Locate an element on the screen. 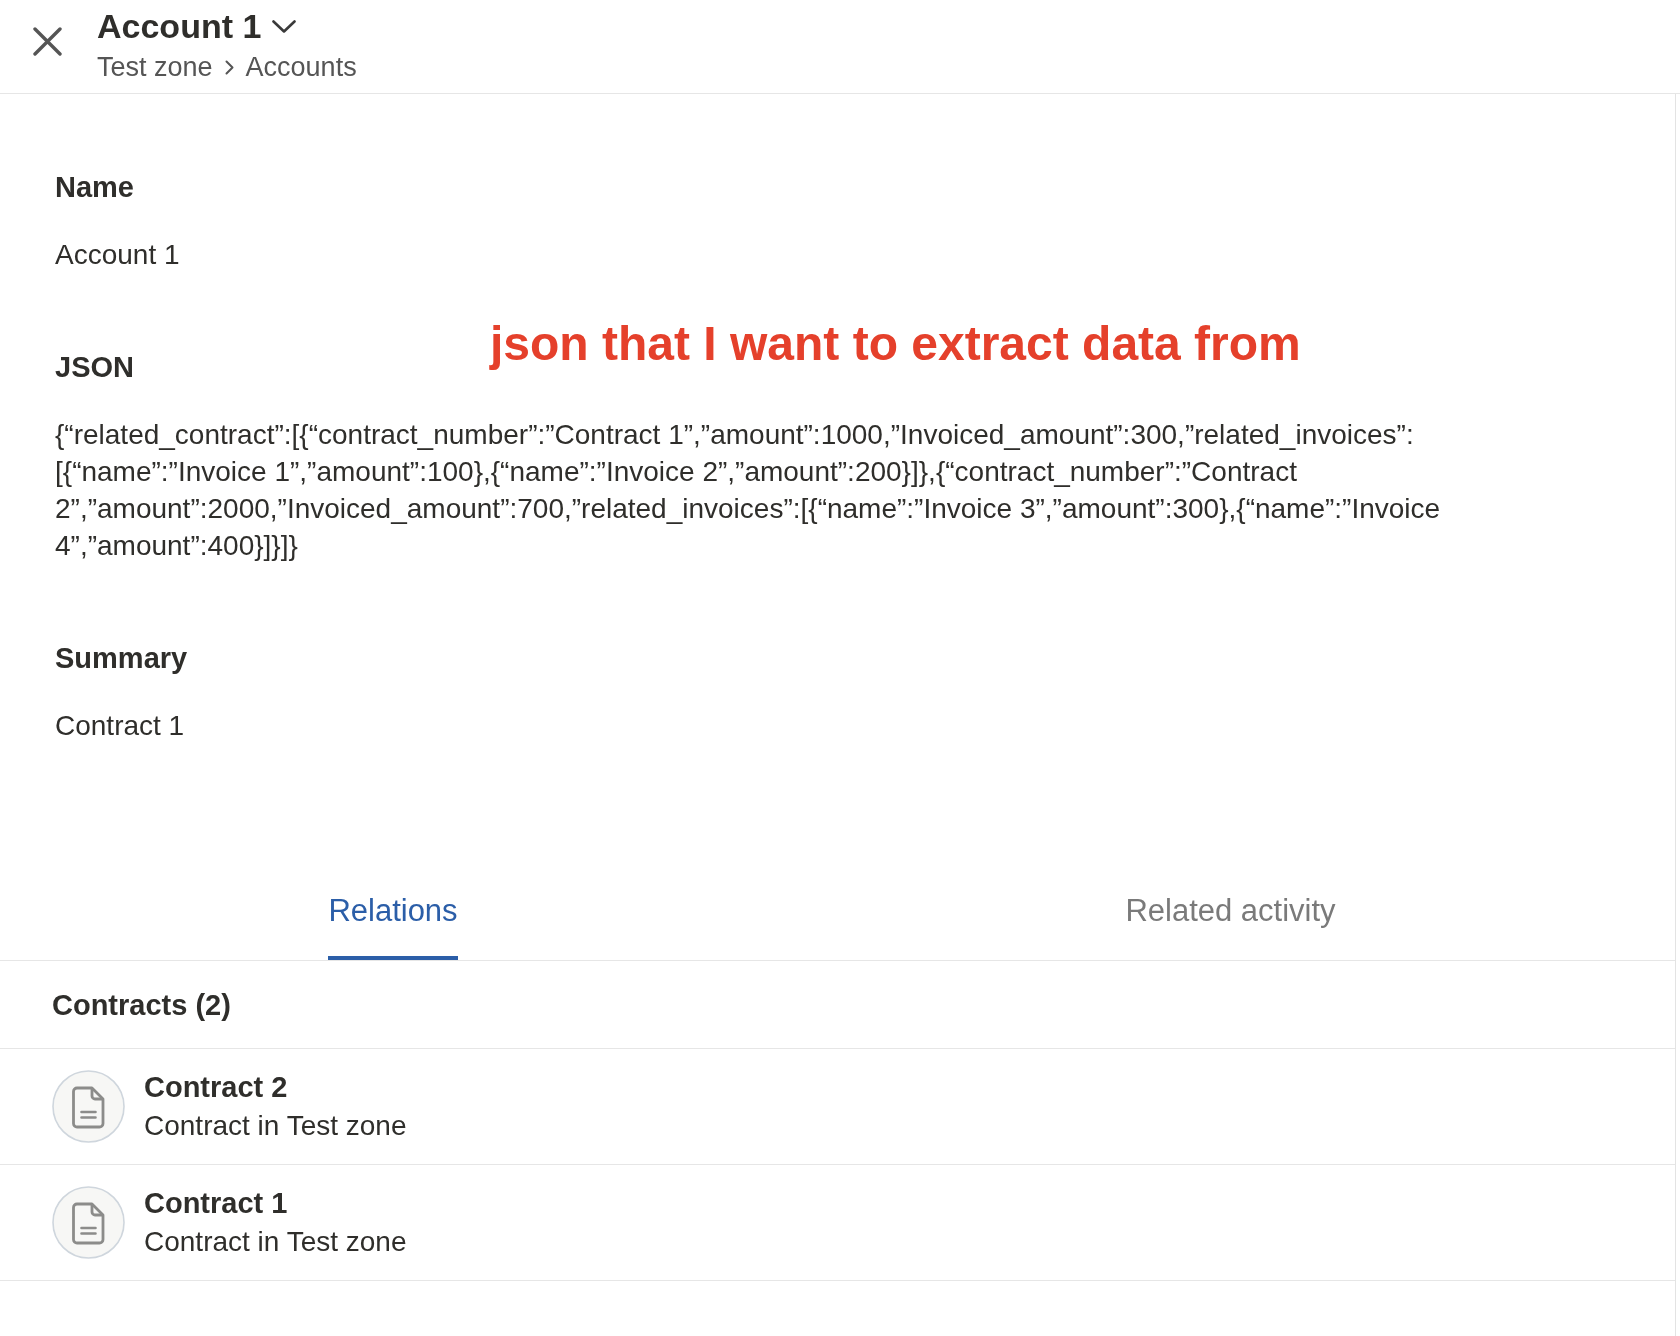 The width and height of the screenshot is (1680, 1336). chevron-right-icon is located at coordinates (229, 67).